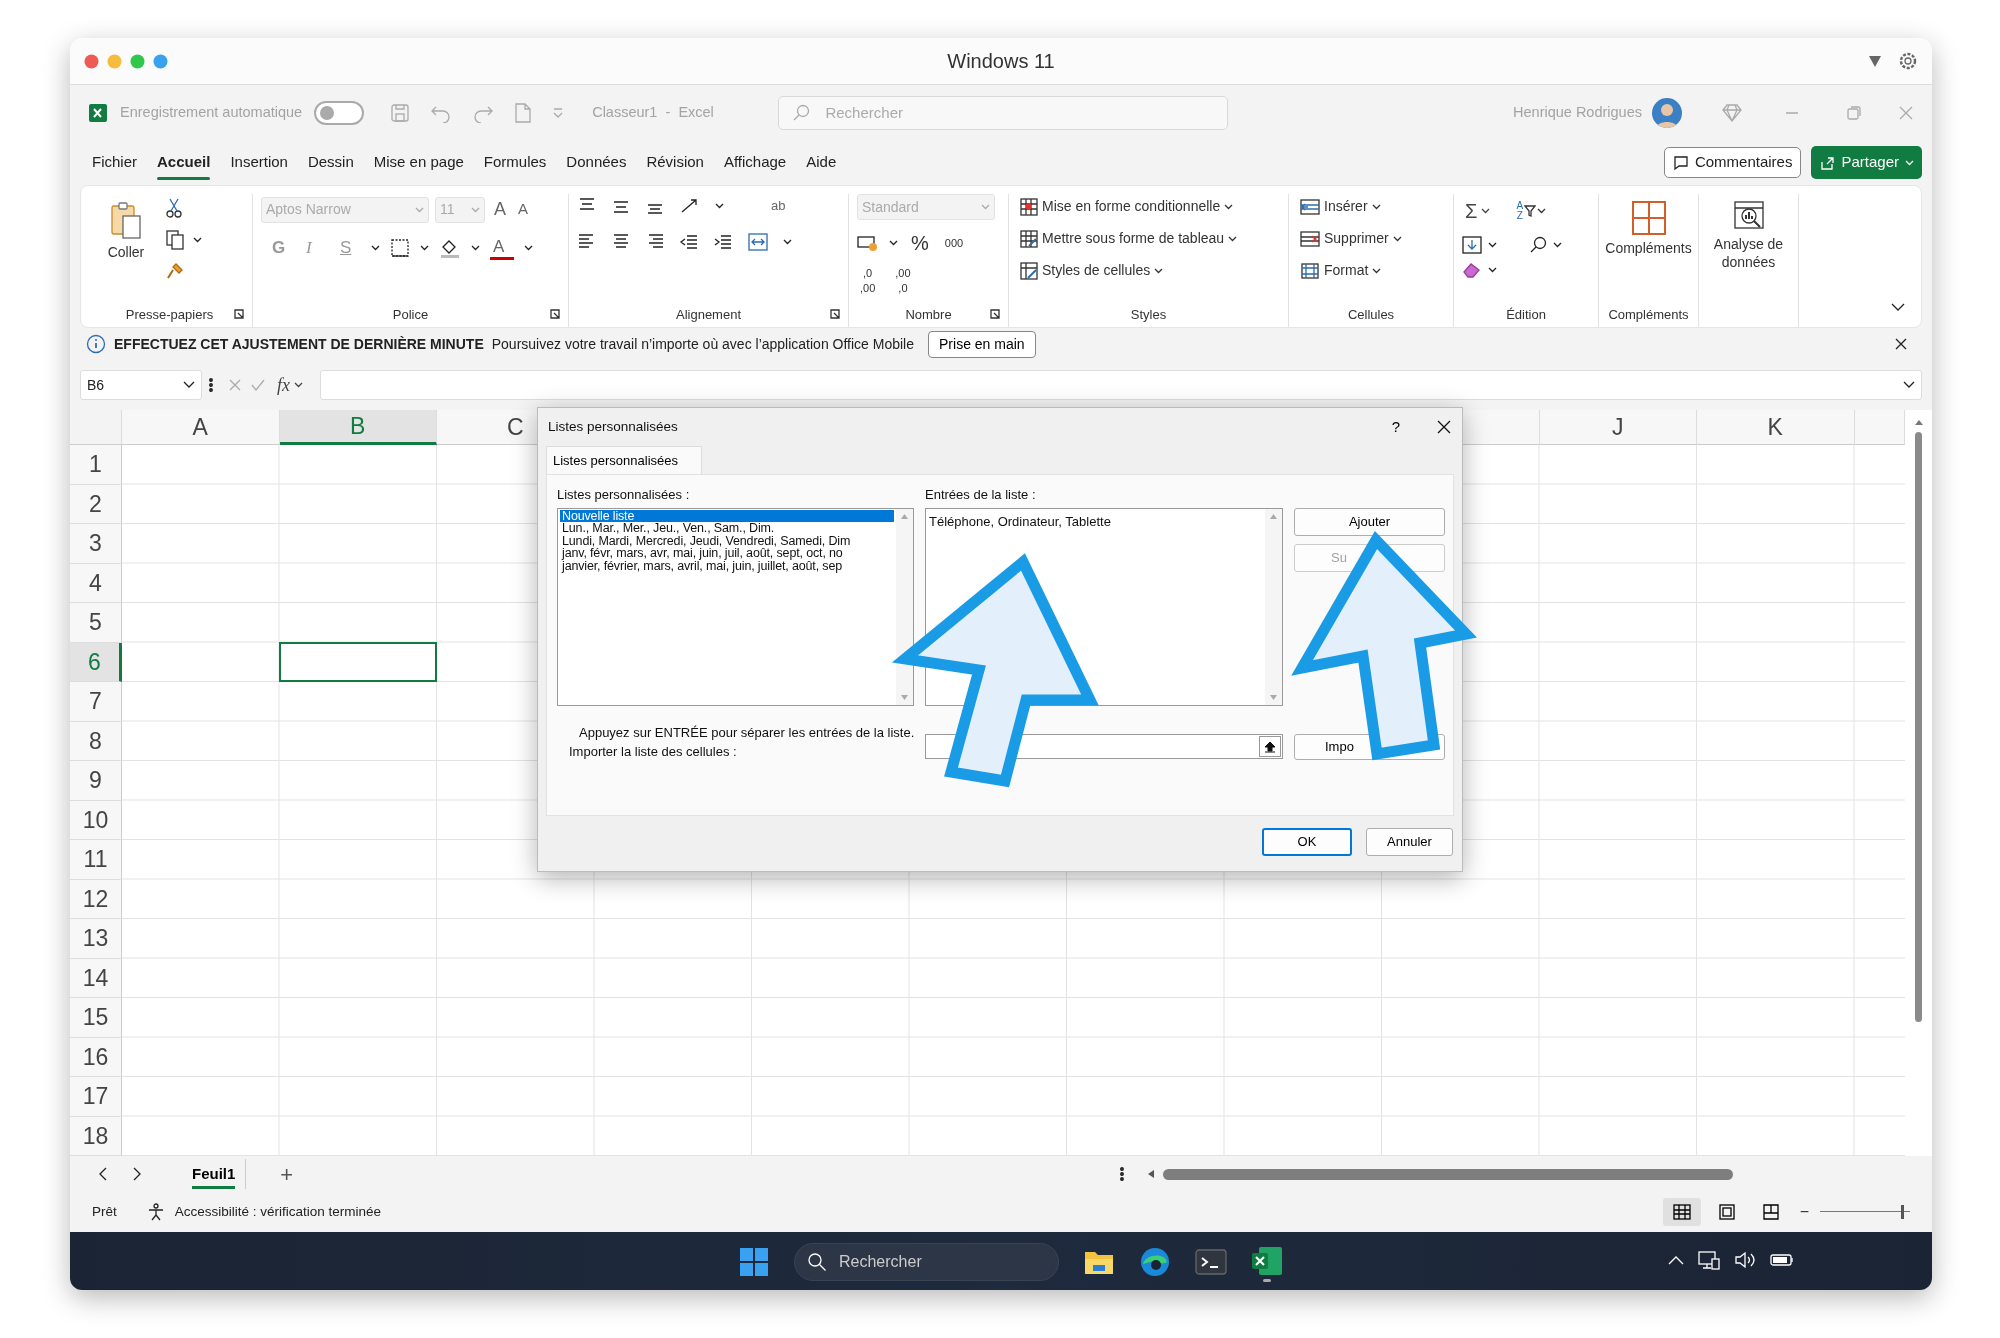 The height and width of the screenshot is (1338, 2000). Describe the element at coordinates (290, 385) in the screenshot. I see `insert-function-button: fx` at that location.